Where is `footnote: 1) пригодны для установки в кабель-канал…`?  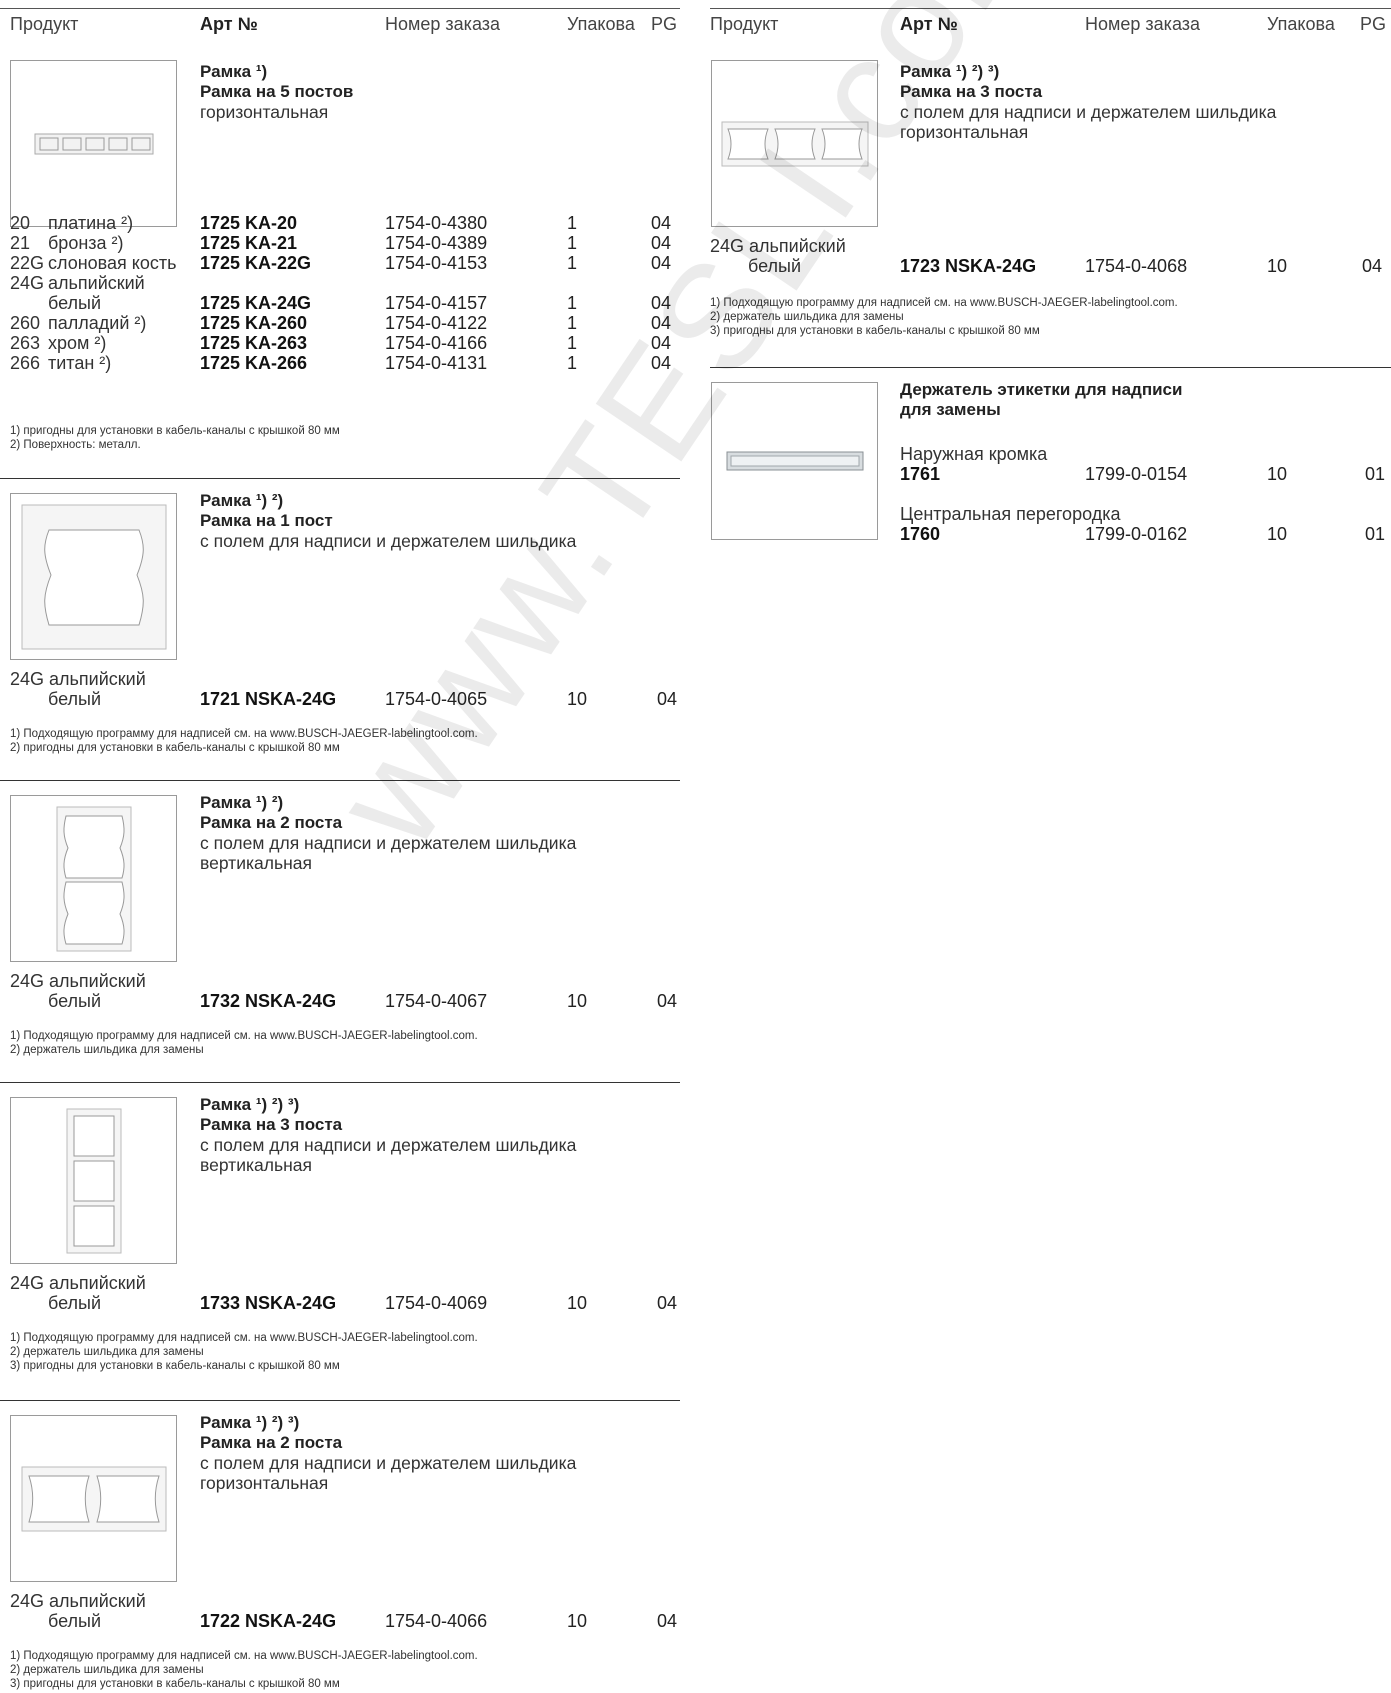
footnote: 1) пригодны для установки в кабель-канал… is located at coordinates (175, 431).